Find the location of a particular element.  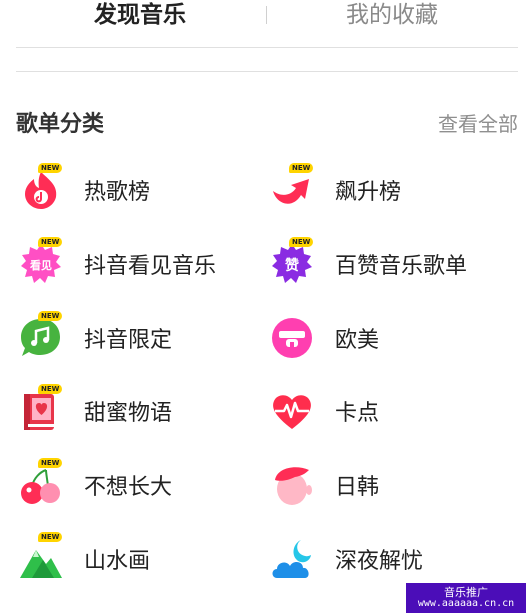

category-item-hot-songs: NEW 热歌榜 is located at coordinates (85, 188).